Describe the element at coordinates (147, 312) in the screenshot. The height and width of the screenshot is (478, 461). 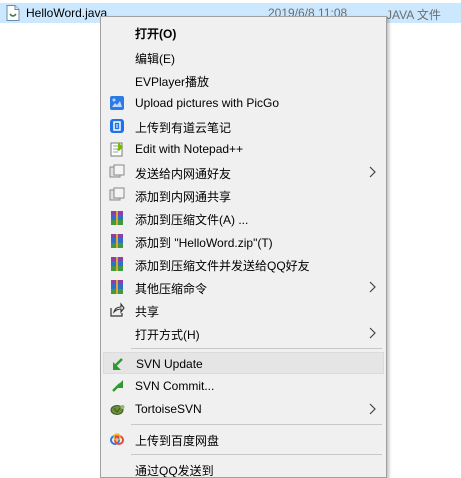
I see `menu-item-label: 共享` at that location.